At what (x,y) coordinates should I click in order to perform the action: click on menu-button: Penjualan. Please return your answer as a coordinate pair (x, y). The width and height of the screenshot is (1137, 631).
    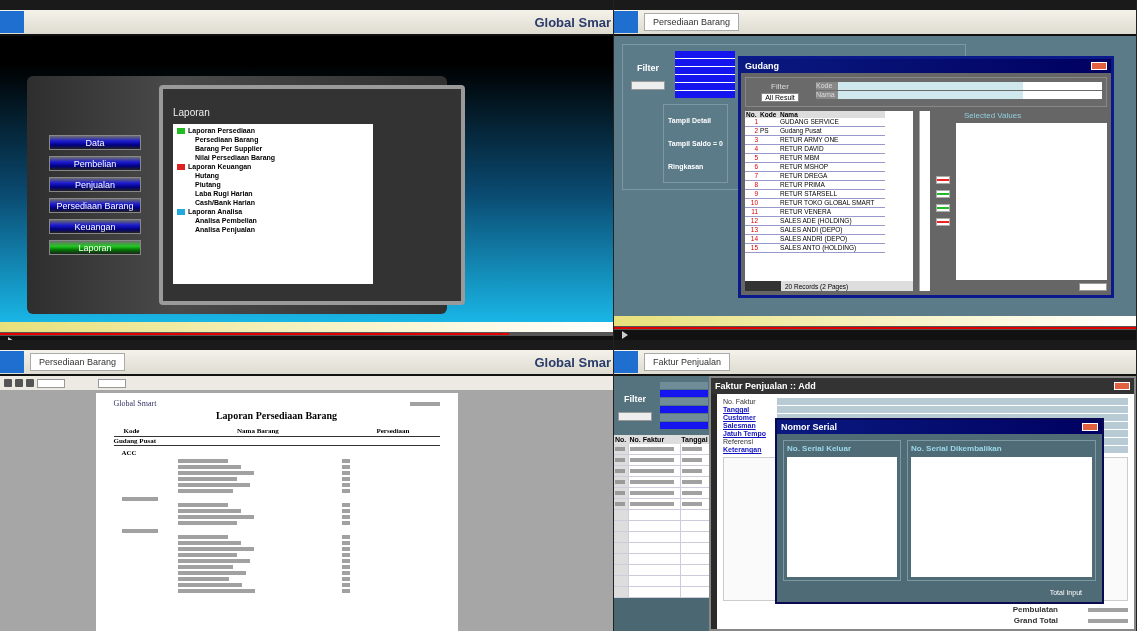
    Looking at the image, I should click on (95, 184).